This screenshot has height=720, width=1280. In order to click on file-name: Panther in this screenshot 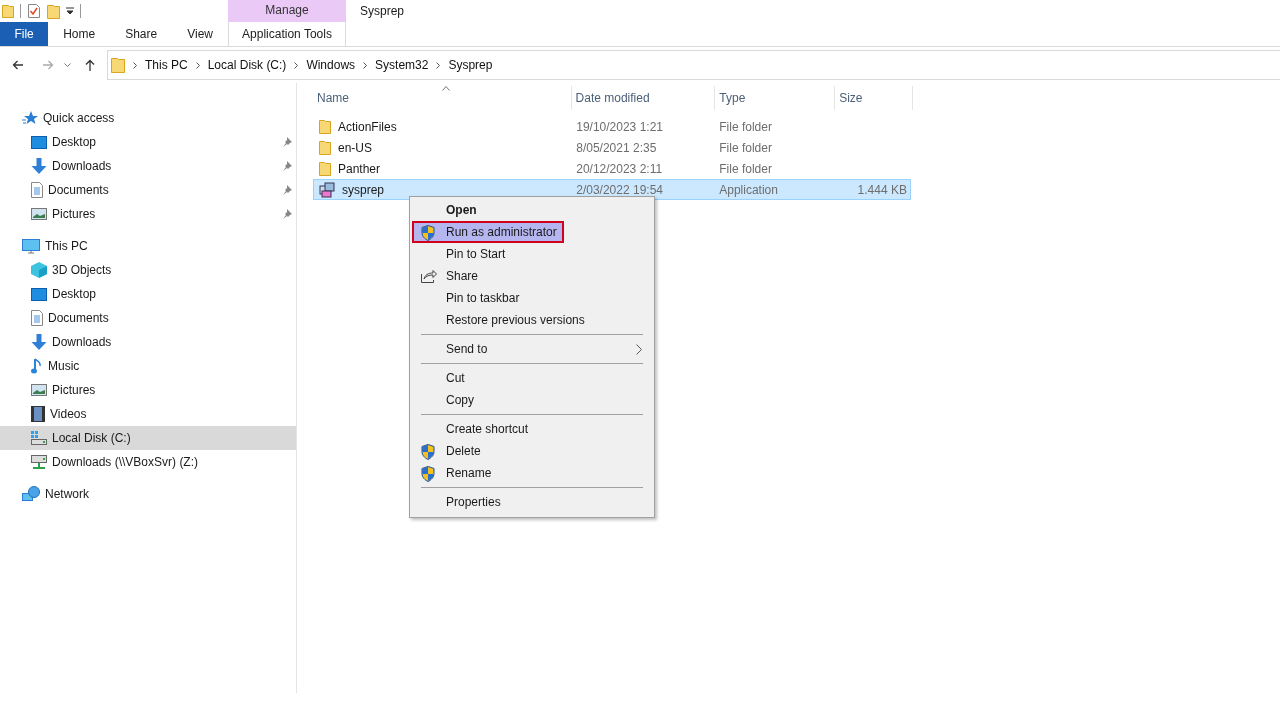, I will do `click(359, 168)`.